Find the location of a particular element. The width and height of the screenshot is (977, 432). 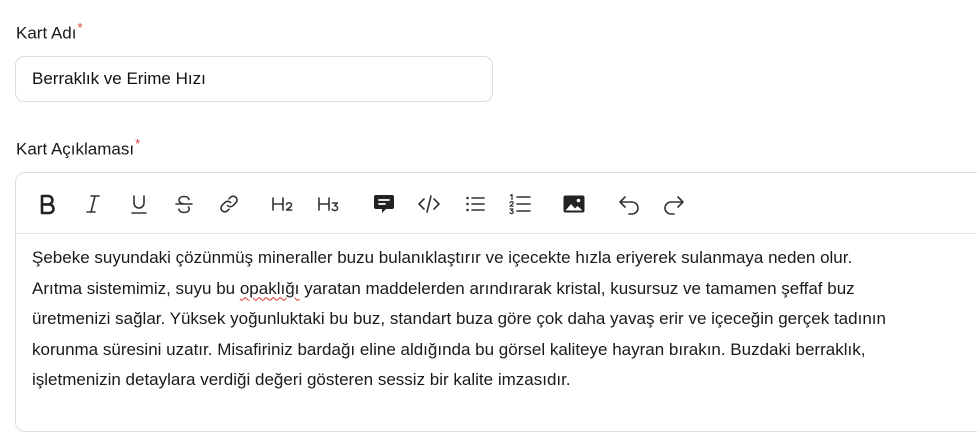

misspelled-word: opaklığı is located at coordinates (270, 288).